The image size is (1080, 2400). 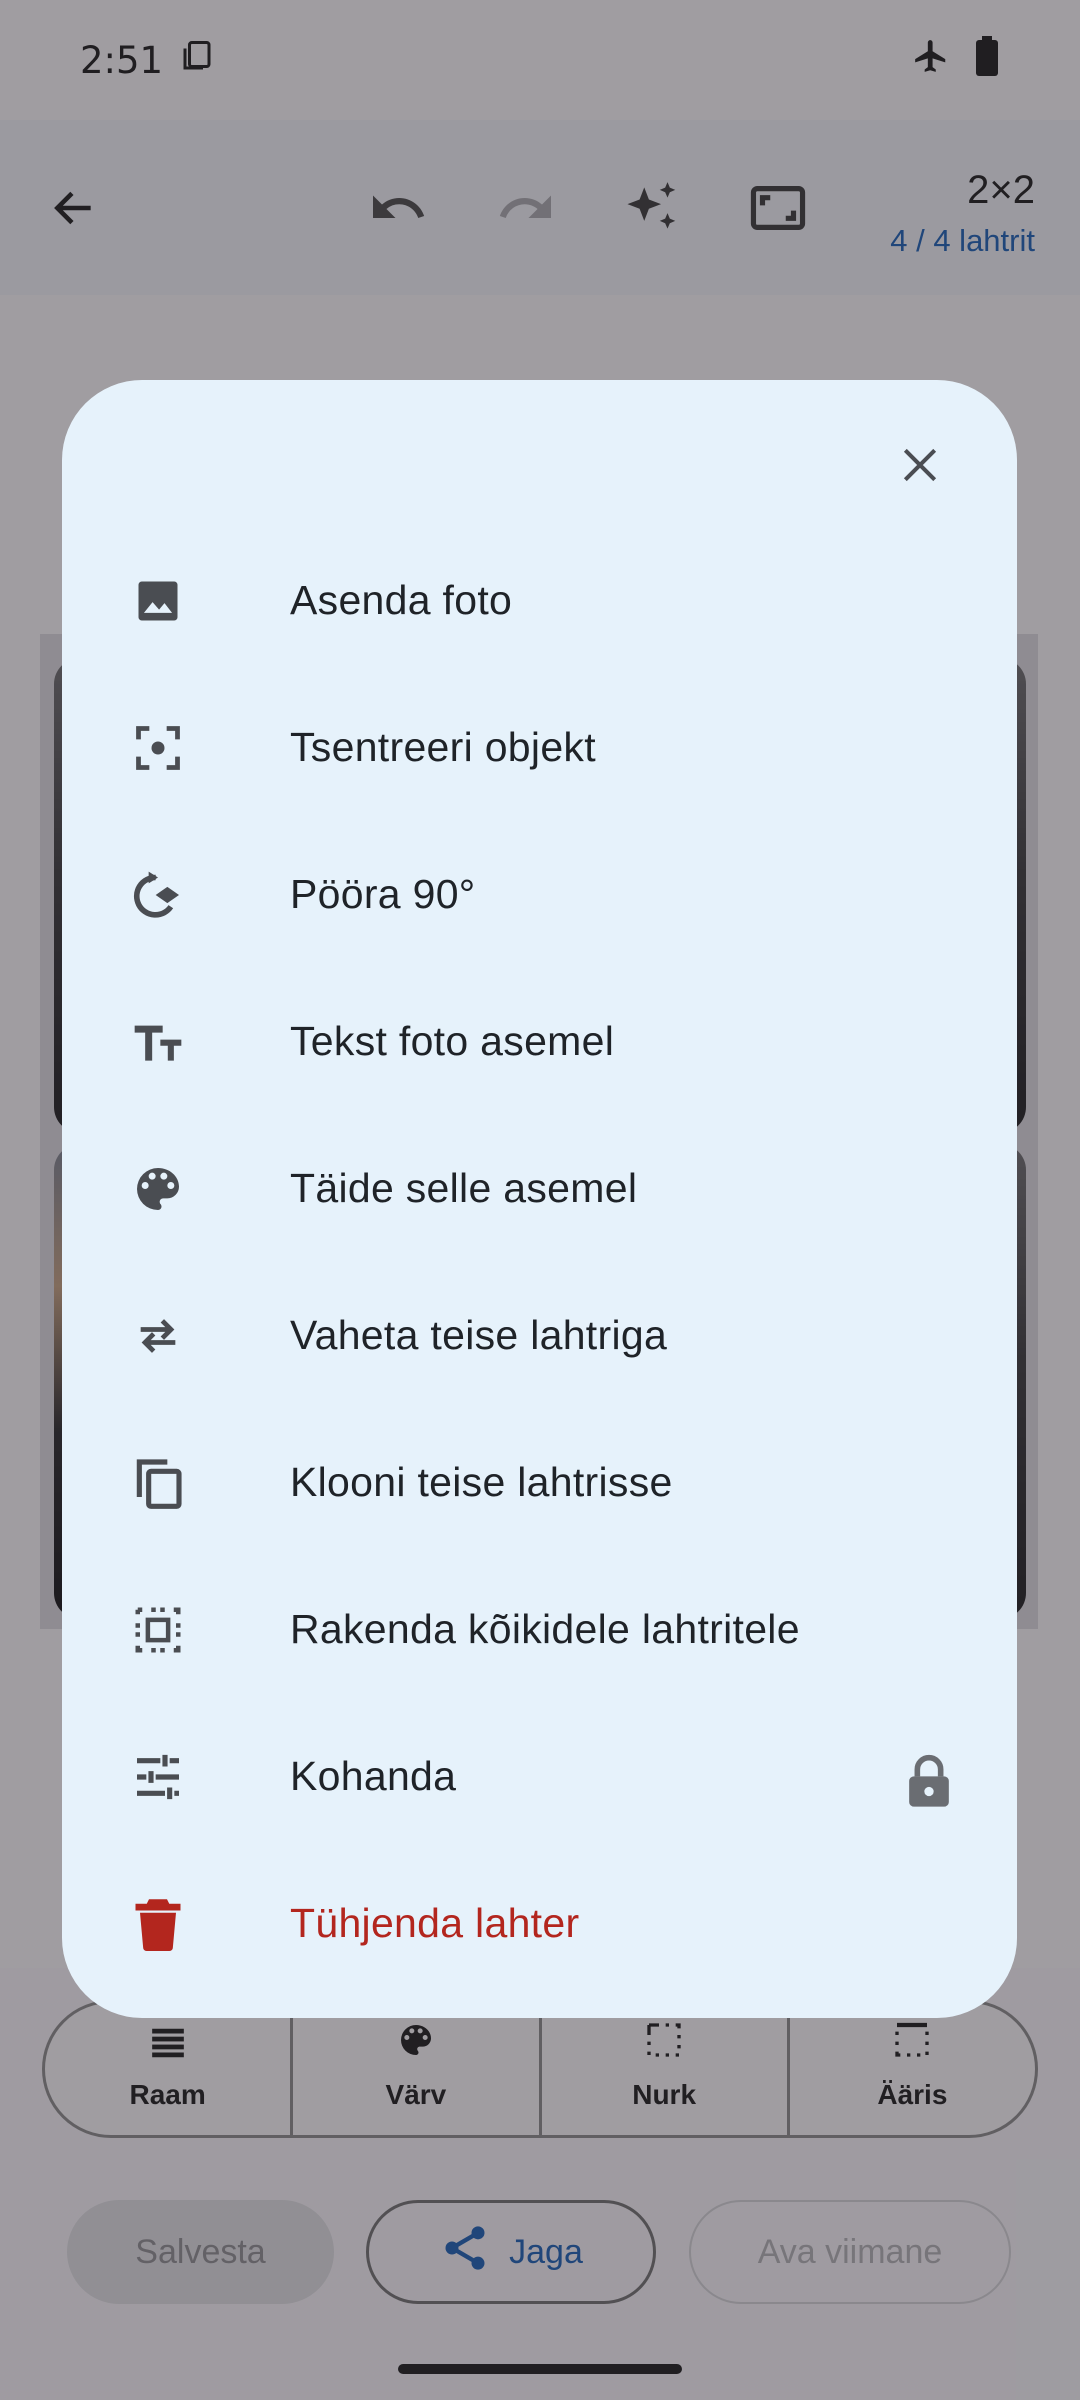 I want to click on image-icon, so click(x=158, y=601).